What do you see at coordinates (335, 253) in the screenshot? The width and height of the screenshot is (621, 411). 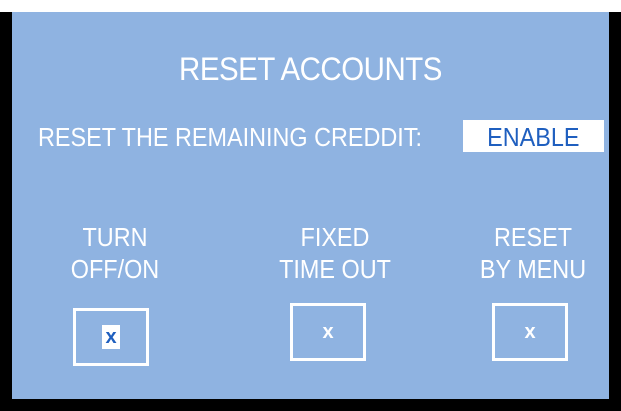 I see `option-fixed-time-out-label: FIXED TIME OUT` at bounding box center [335, 253].